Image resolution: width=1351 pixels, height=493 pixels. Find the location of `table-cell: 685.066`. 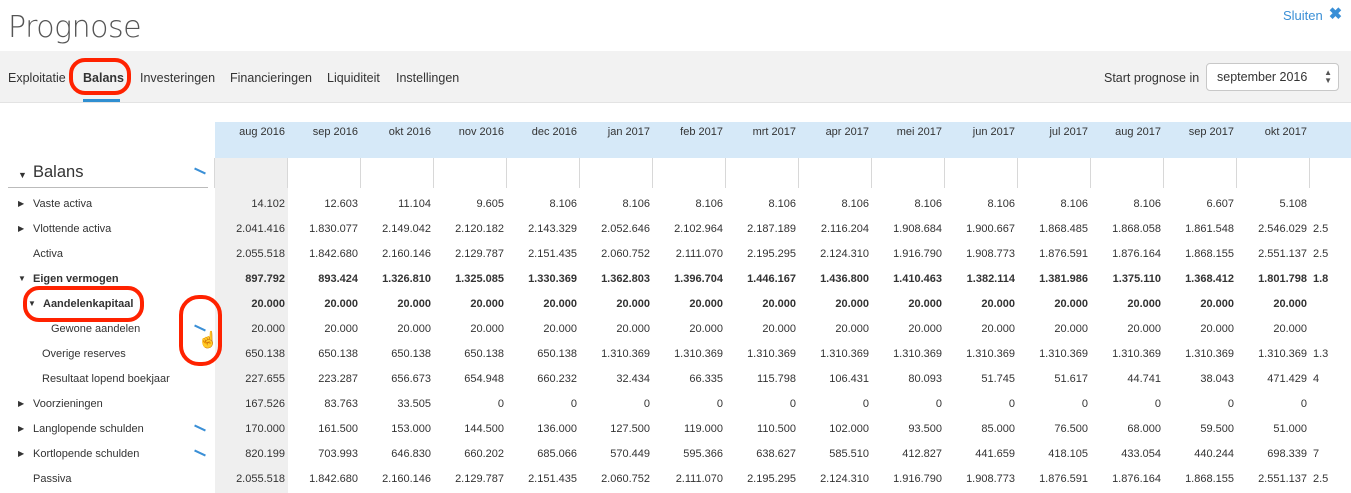

table-cell: 685.066 is located at coordinates (557, 454).